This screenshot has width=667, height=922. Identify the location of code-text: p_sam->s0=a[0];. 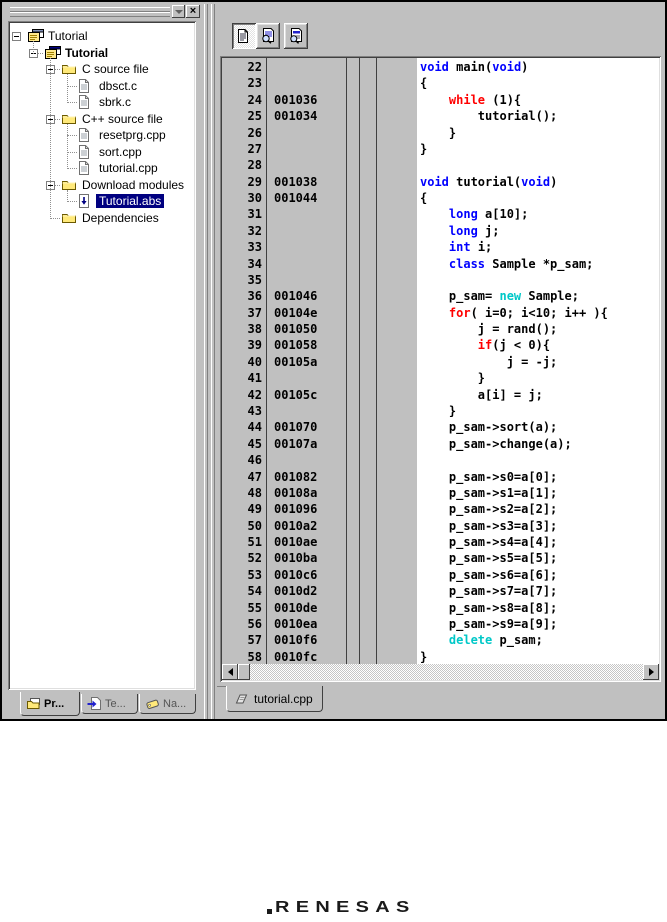
(489, 476).